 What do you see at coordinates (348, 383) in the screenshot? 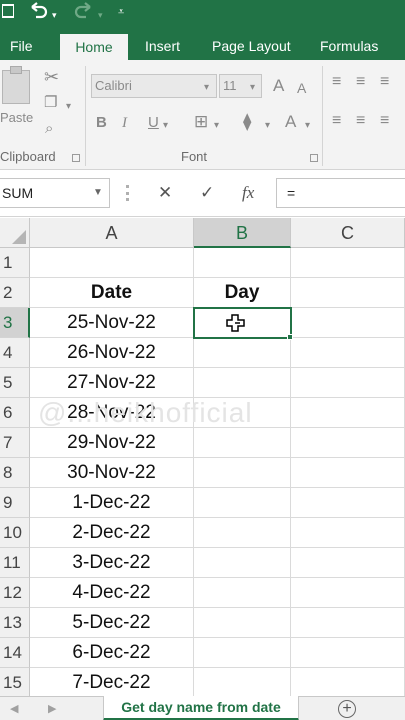
I see `cell-c5` at bounding box center [348, 383].